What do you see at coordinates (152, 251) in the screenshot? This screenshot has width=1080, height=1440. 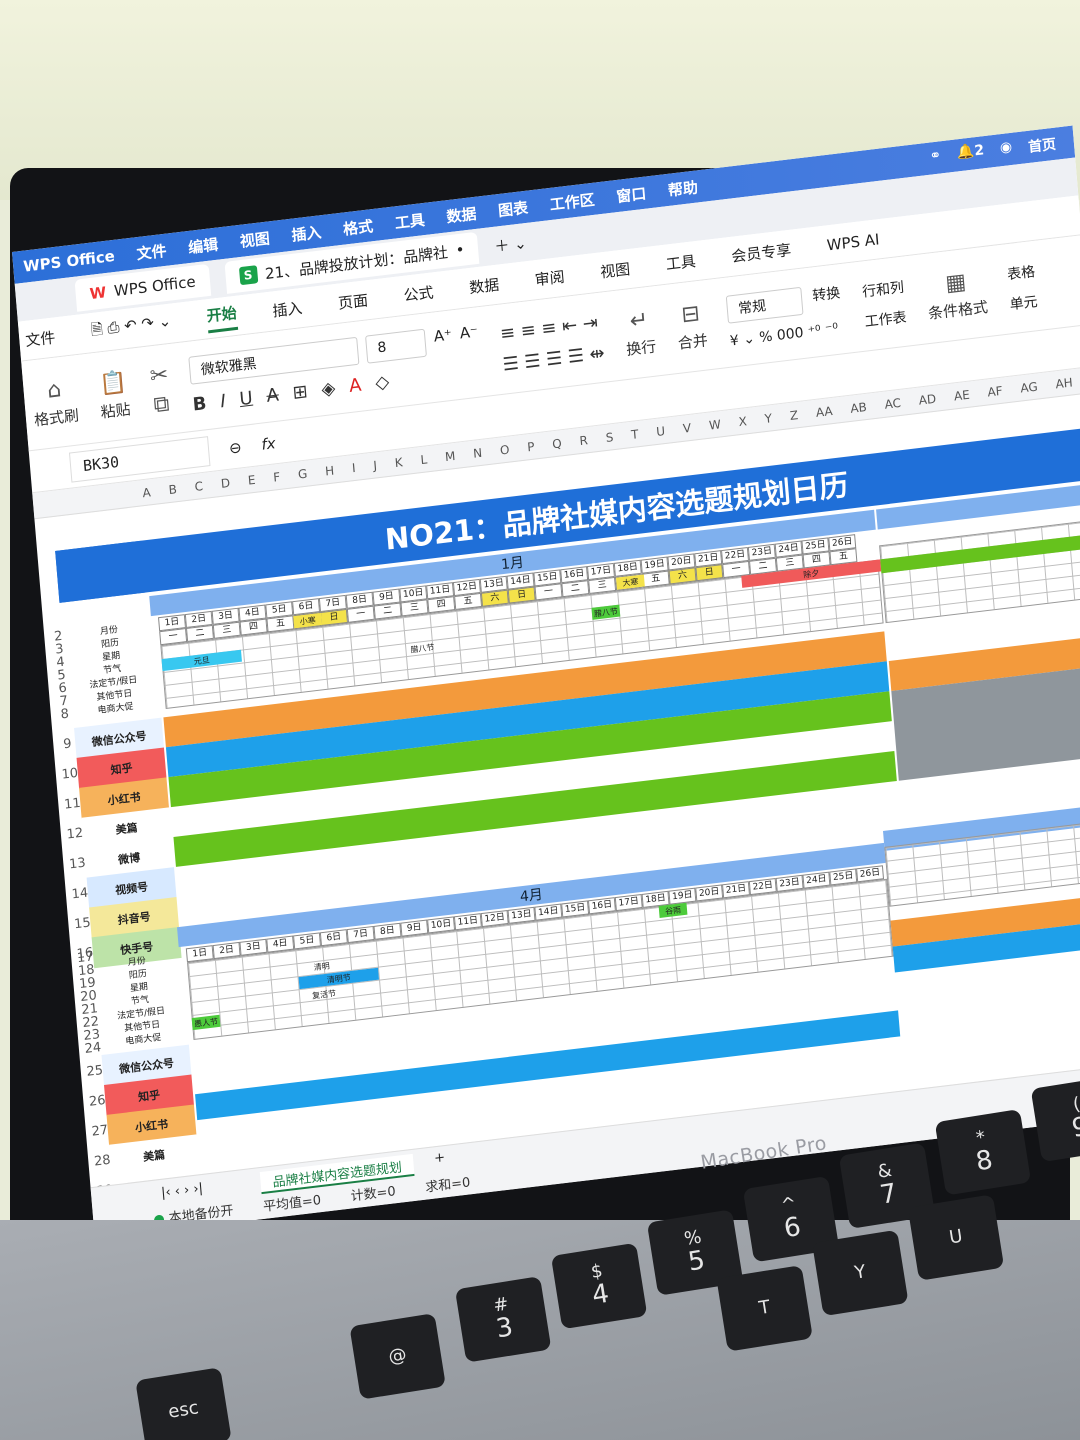 I see `menu-file: 文件` at bounding box center [152, 251].